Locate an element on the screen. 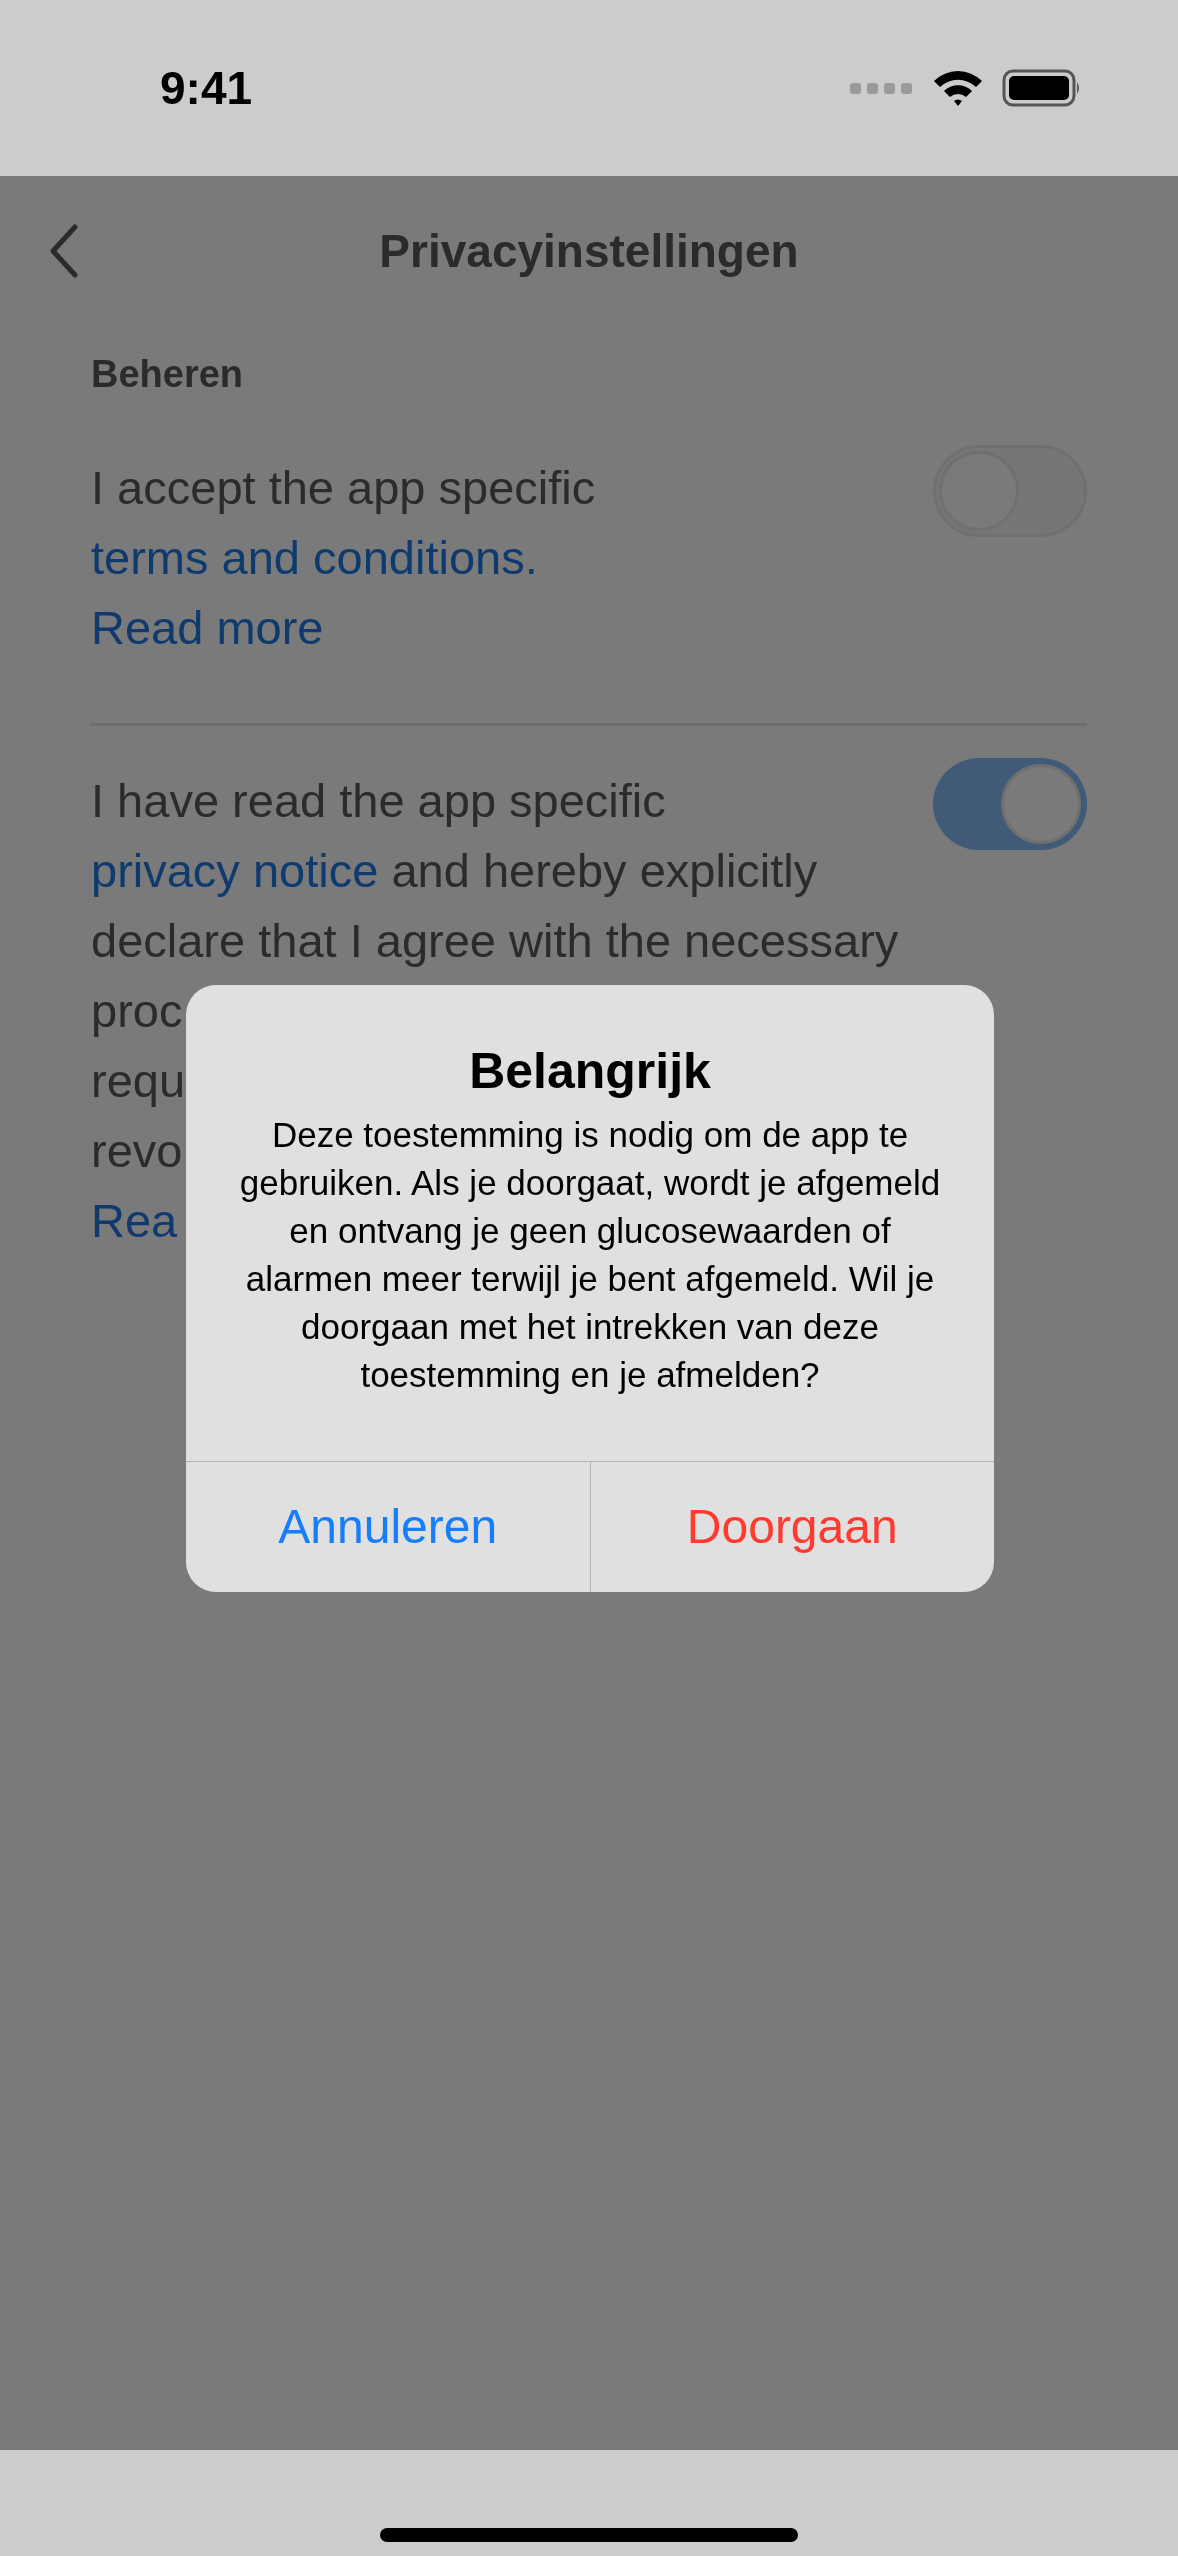 Image resolution: width=1178 pixels, height=2556 pixels. chevron-left-icon is located at coordinates (64, 251).